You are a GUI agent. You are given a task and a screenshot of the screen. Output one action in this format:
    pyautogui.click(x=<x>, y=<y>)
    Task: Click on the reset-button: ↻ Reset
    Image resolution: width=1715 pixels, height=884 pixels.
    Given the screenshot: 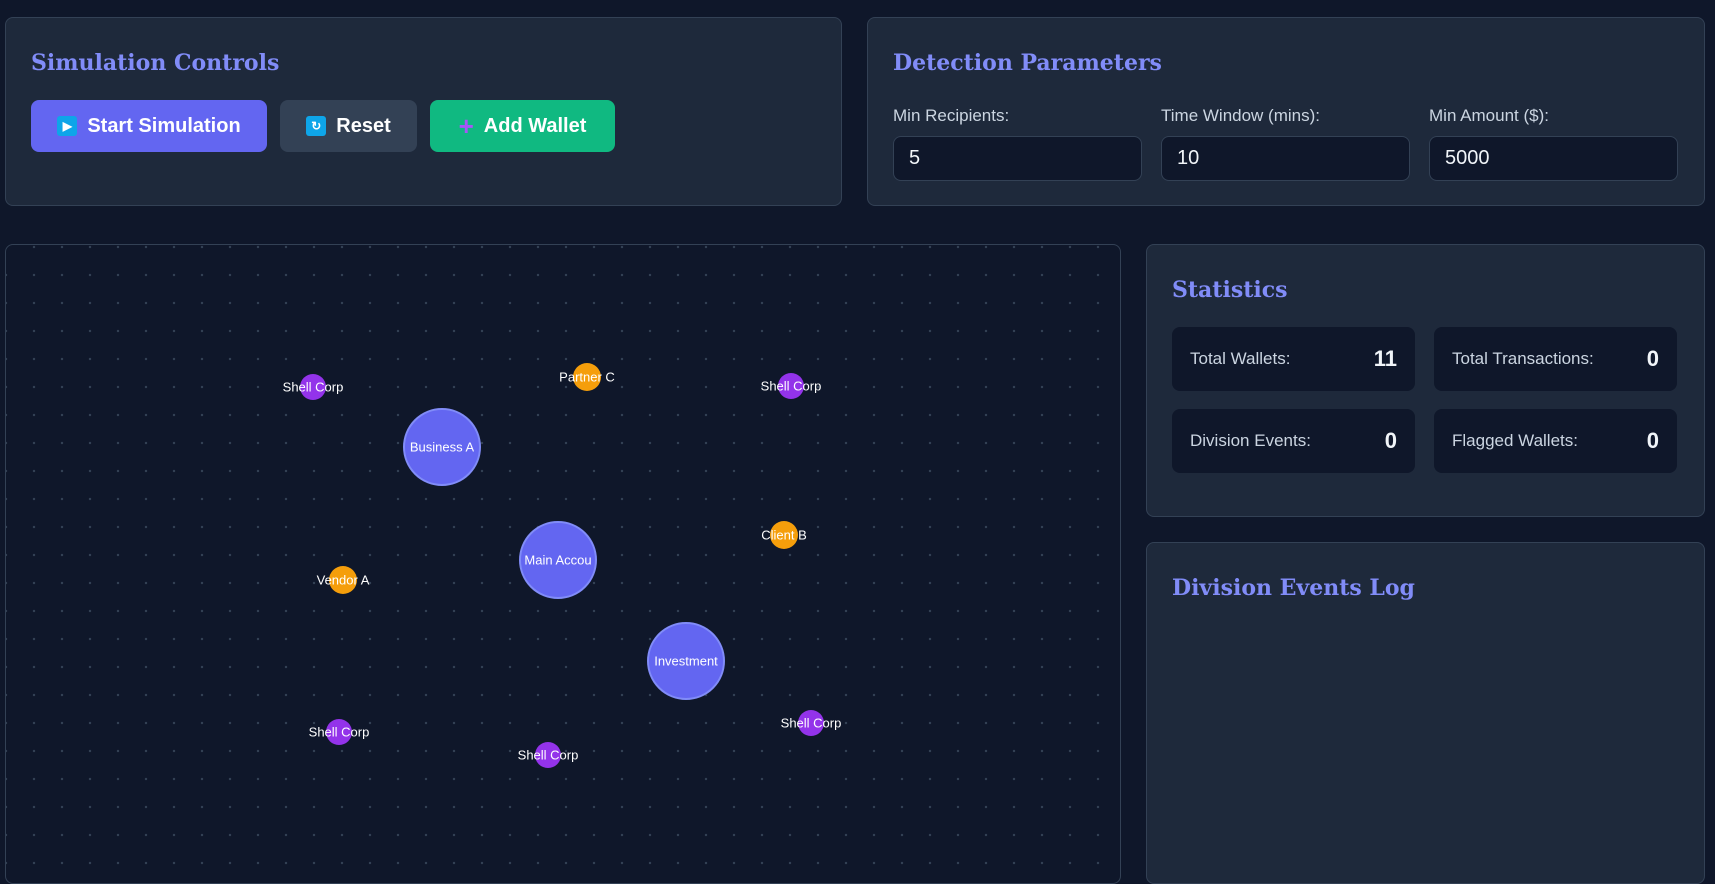 What is the action you would take?
    pyautogui.click(x=348, y=126)
    